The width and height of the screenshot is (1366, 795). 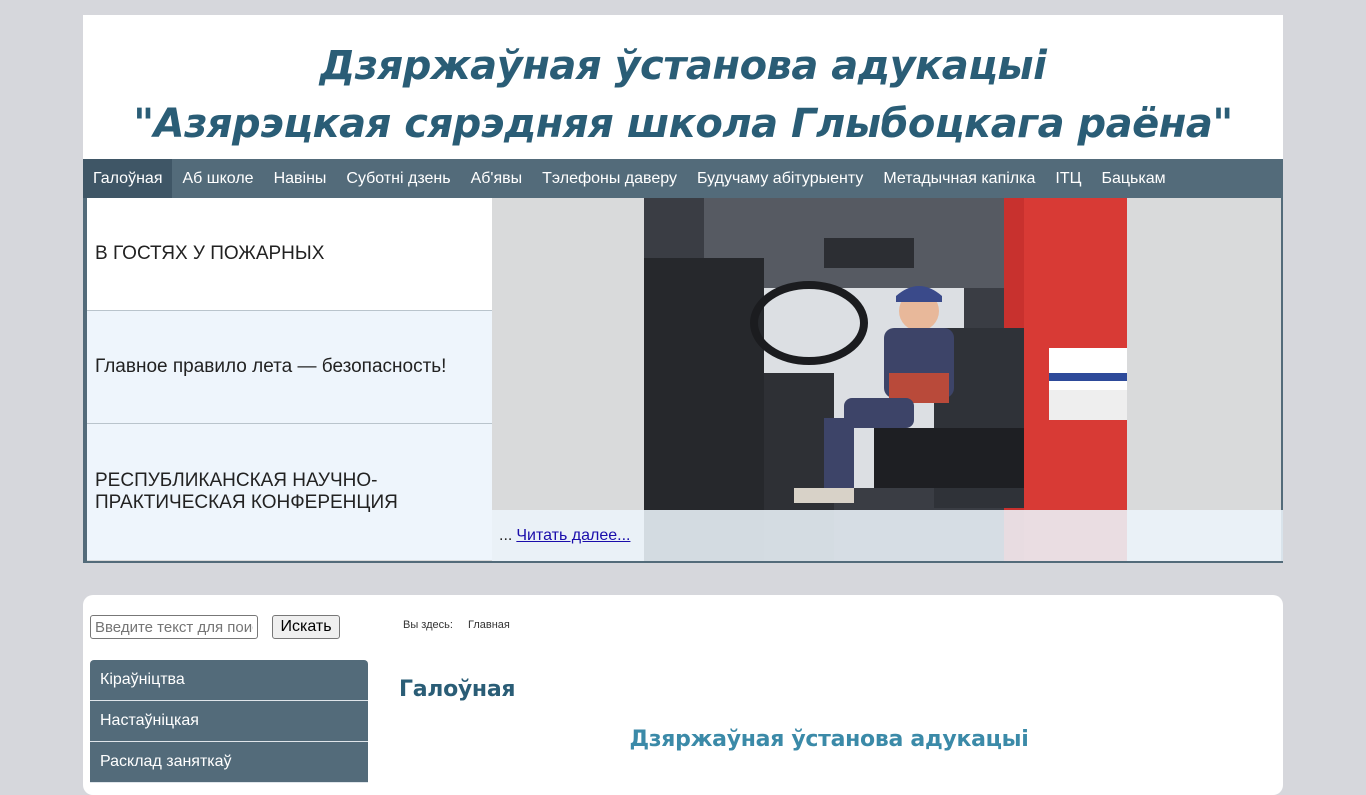 What do you see at coordinates (457, 689) in the screenshot?
I see `page-heading: Галоўная` at bounding box center [457, 689].